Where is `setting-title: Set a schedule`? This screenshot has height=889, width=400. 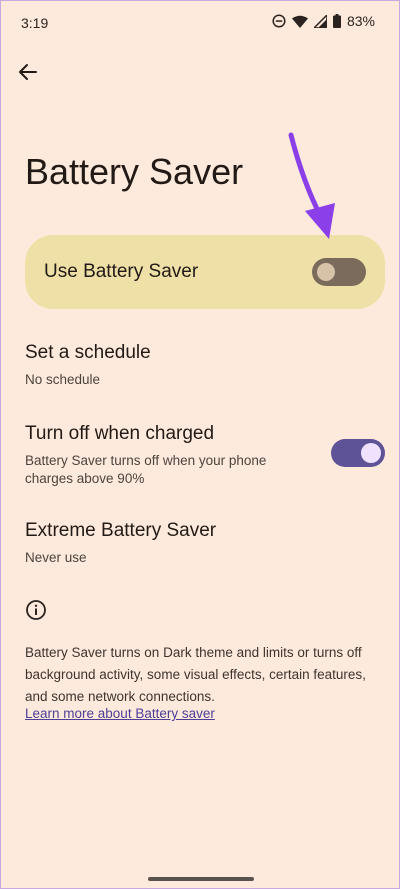 setting-title: Set a schedule is located at coordinates (88, 352).